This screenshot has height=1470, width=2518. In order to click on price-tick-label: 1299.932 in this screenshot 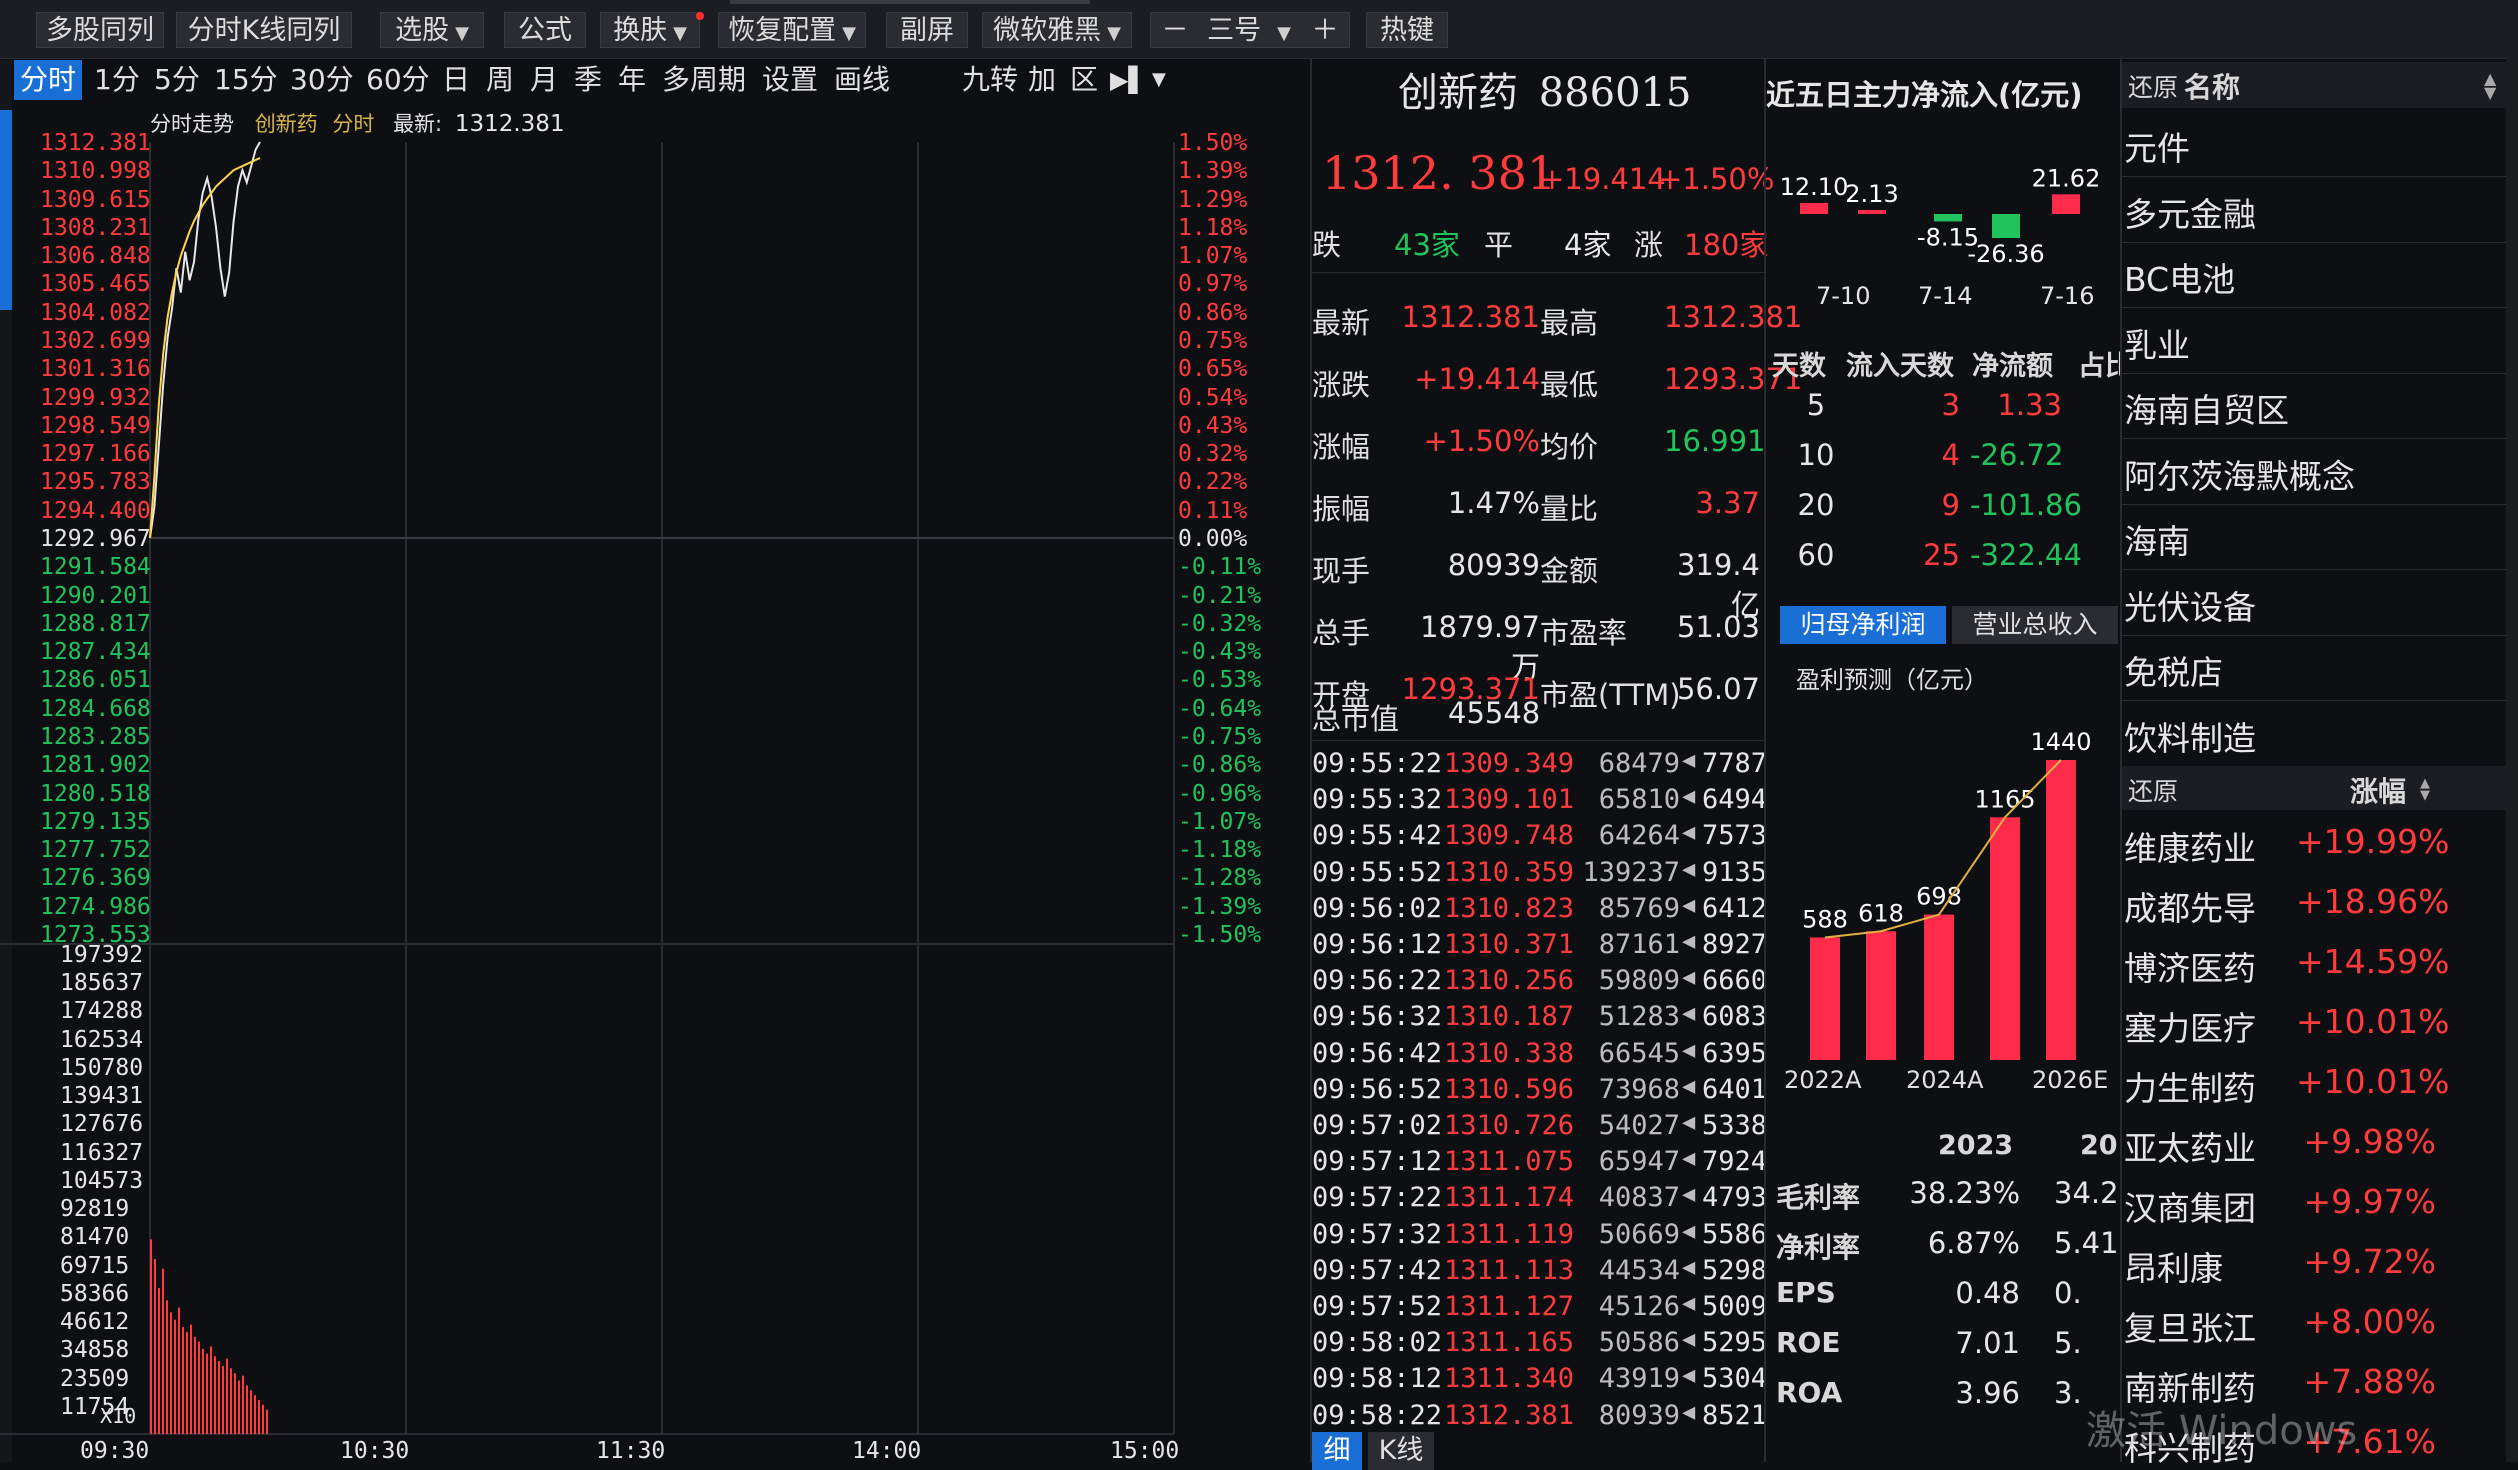, I will do `click(95, 397)`.